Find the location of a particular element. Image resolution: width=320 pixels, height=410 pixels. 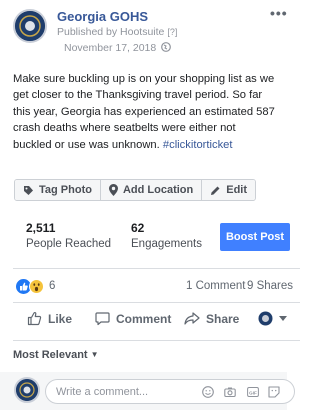

engagements-value: 62 is located at coordinates (138, 228).